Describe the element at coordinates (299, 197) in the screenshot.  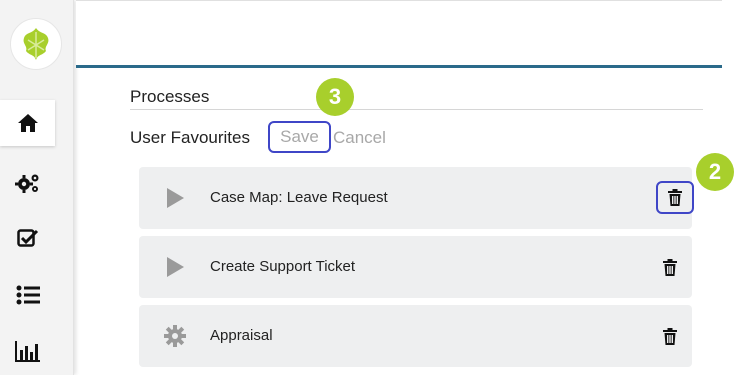
I see `favourite-label: Case Map: Leave Request` at that location.